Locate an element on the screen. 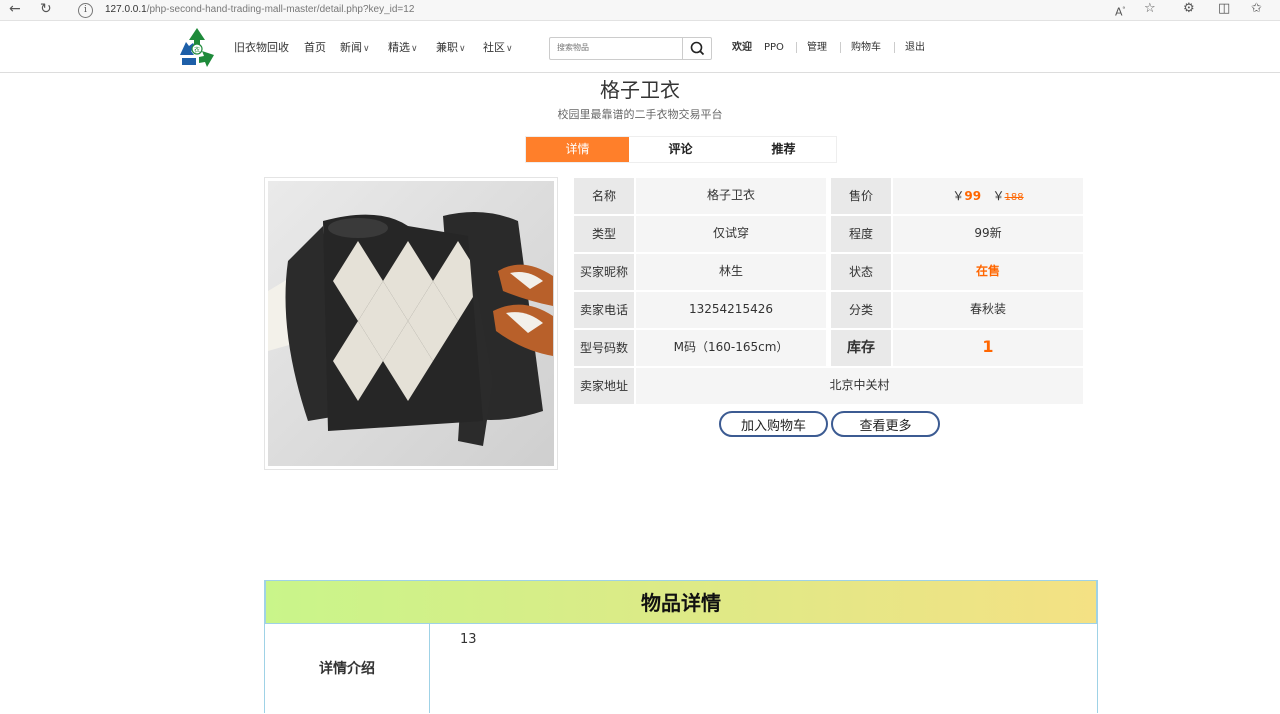 This screenshot has width=1280, height=714. nav-news: 新闻∨ is located at coordinates (355, 48).